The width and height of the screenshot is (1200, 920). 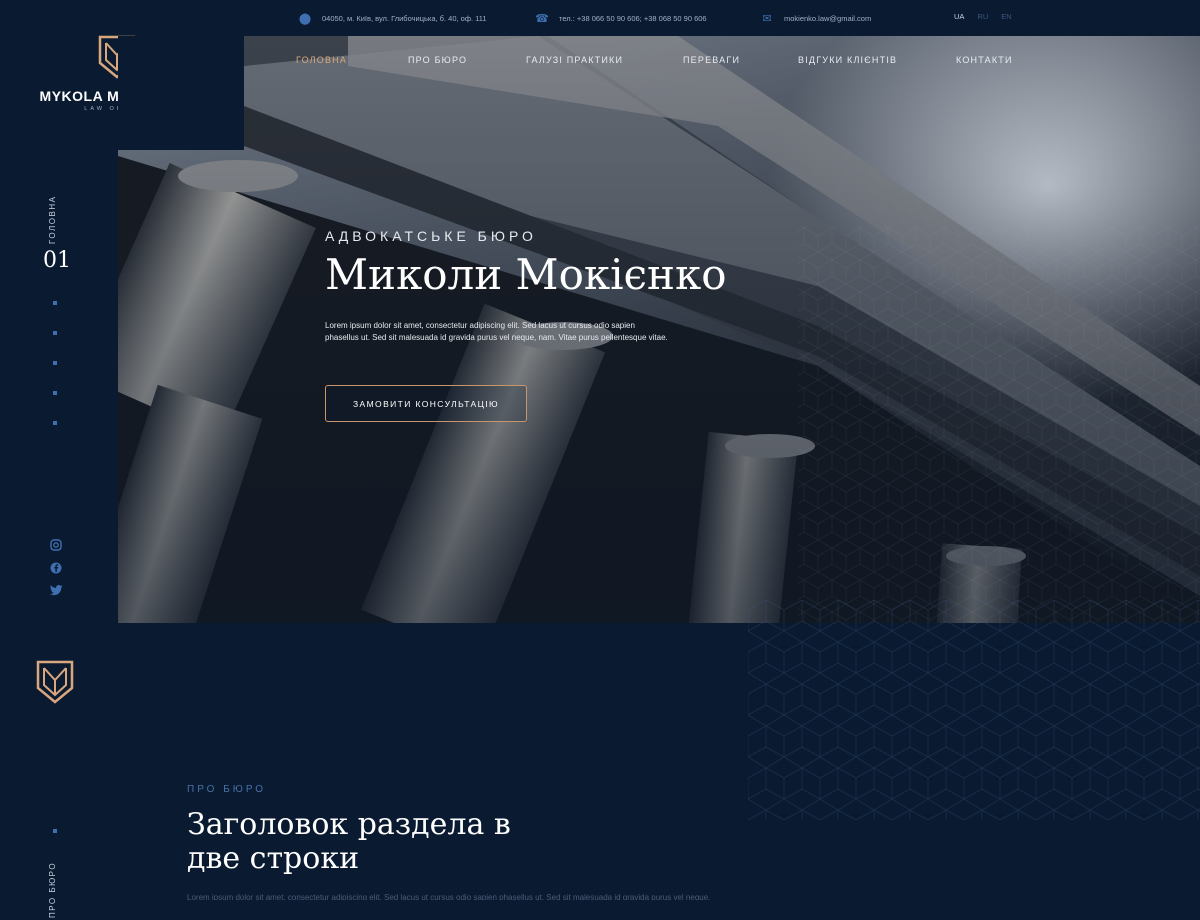 What do you see at coordinates (321, 60) in the screenshot?
I see `nav-home: ГОЛОВНА` at bounding box center [321, 60].